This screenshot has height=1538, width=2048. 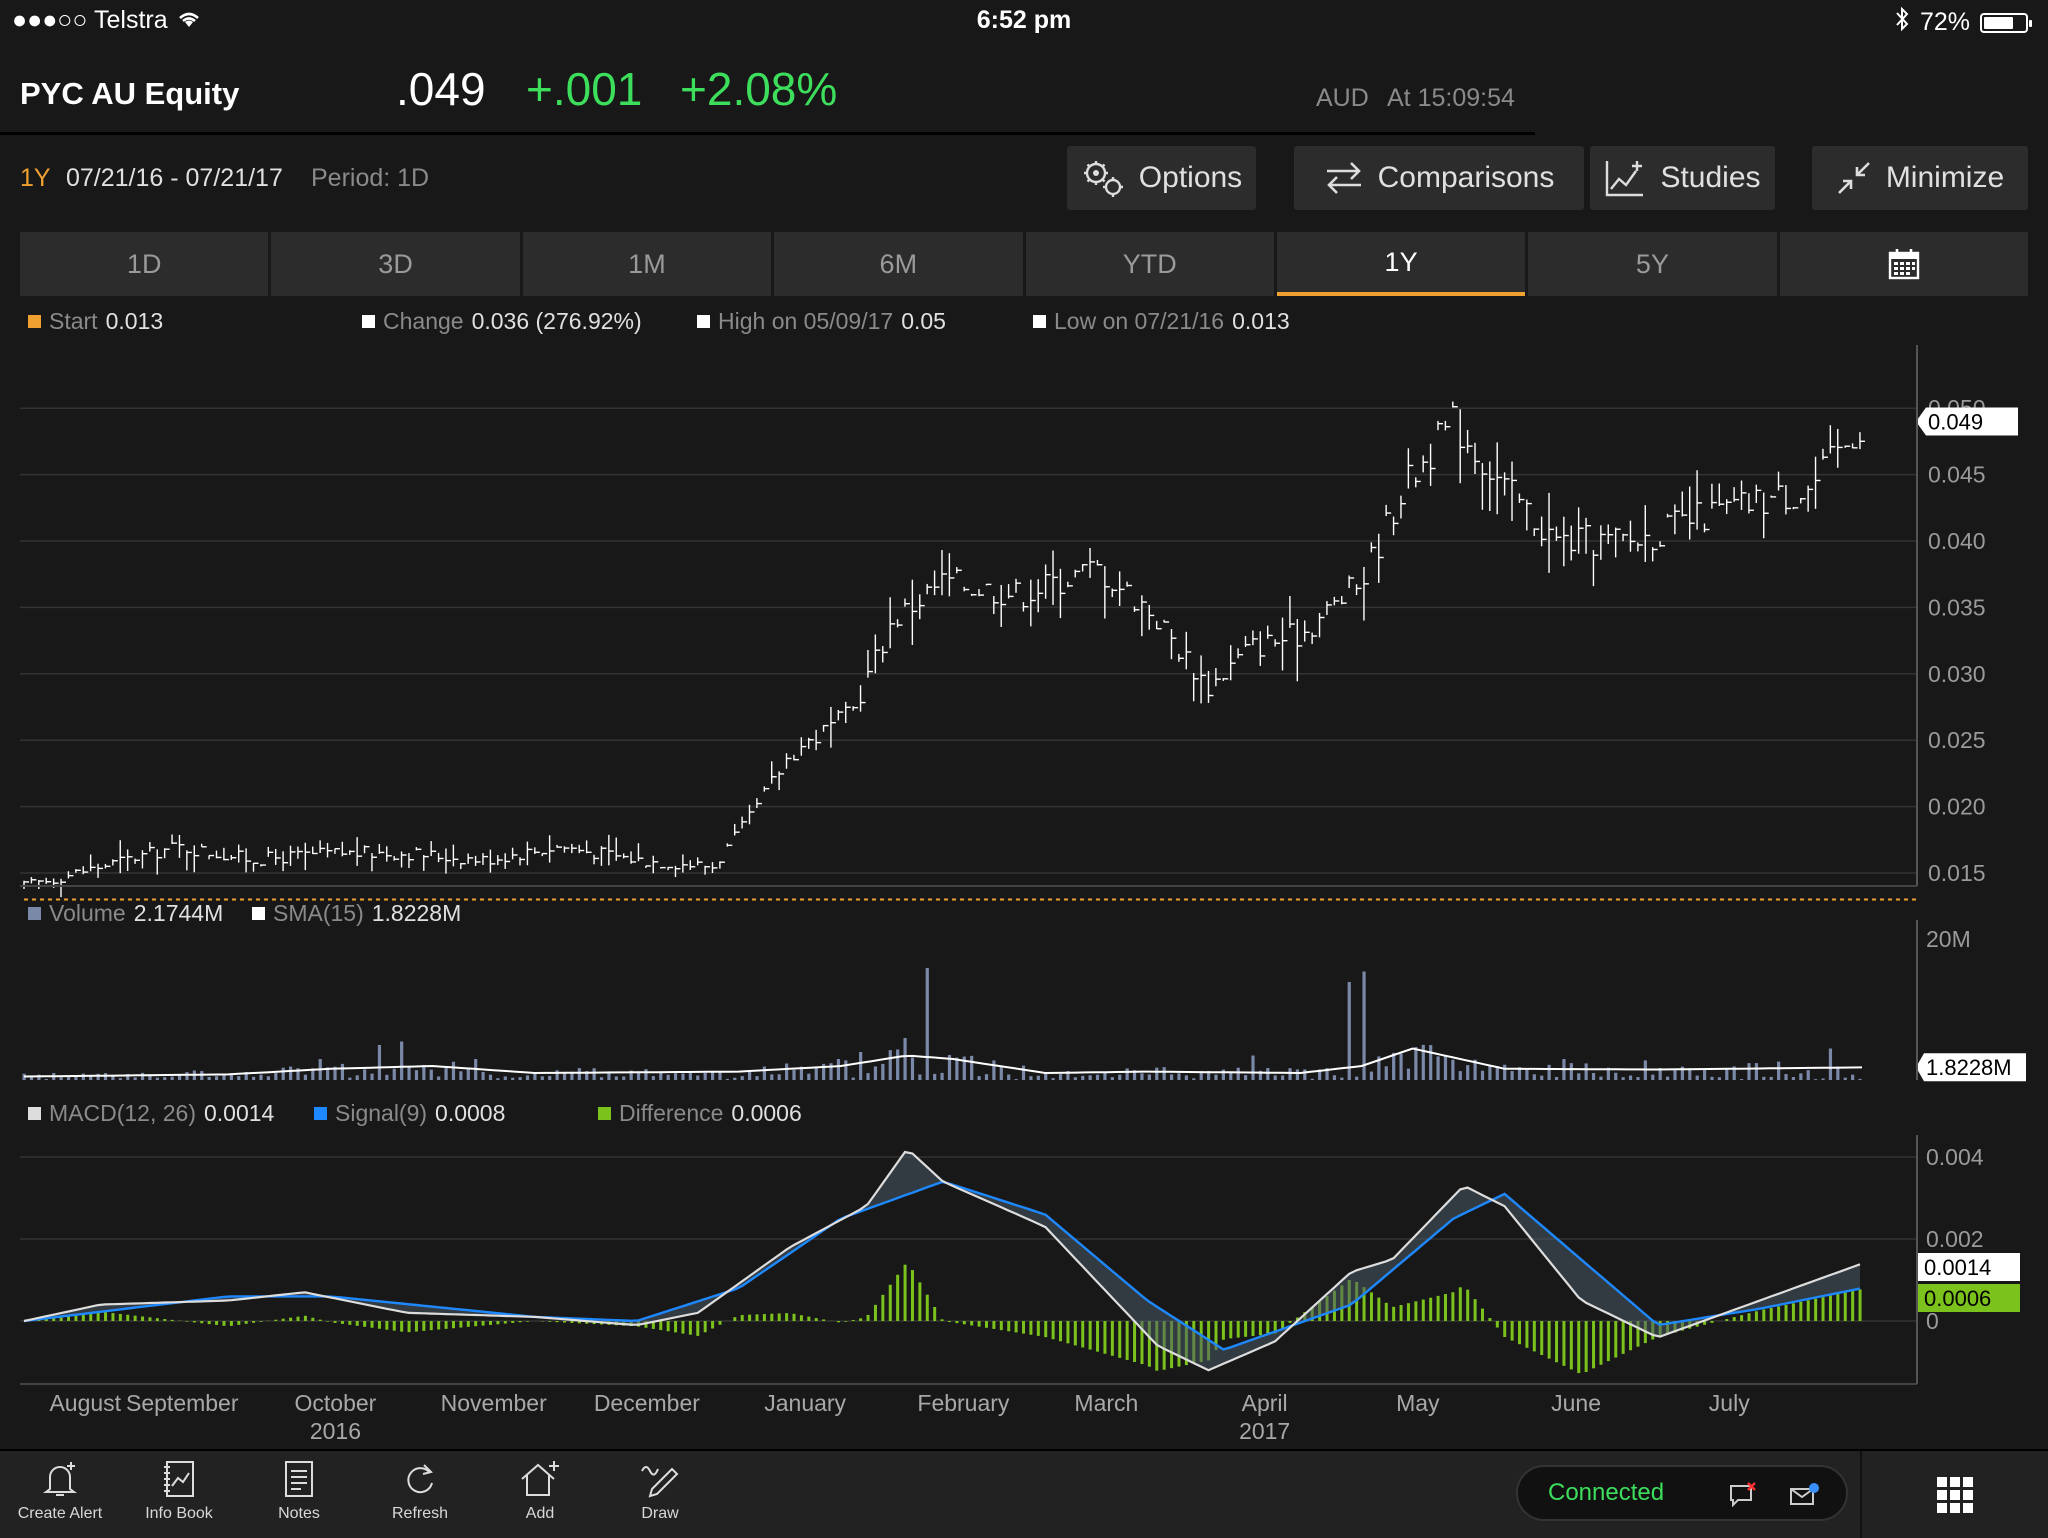 I want to click on minimize-button: Minimize, so click(x=1920, y=178).